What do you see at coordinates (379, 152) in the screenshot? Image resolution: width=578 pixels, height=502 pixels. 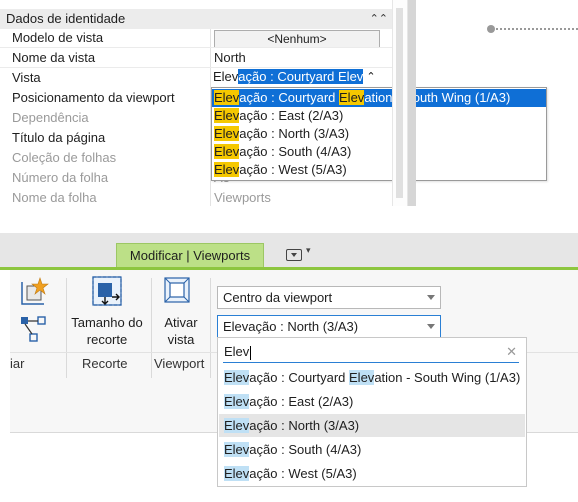 I see `dropdown-option-south: Elevação : South (4/A3)` at bounding box center [379, 152].